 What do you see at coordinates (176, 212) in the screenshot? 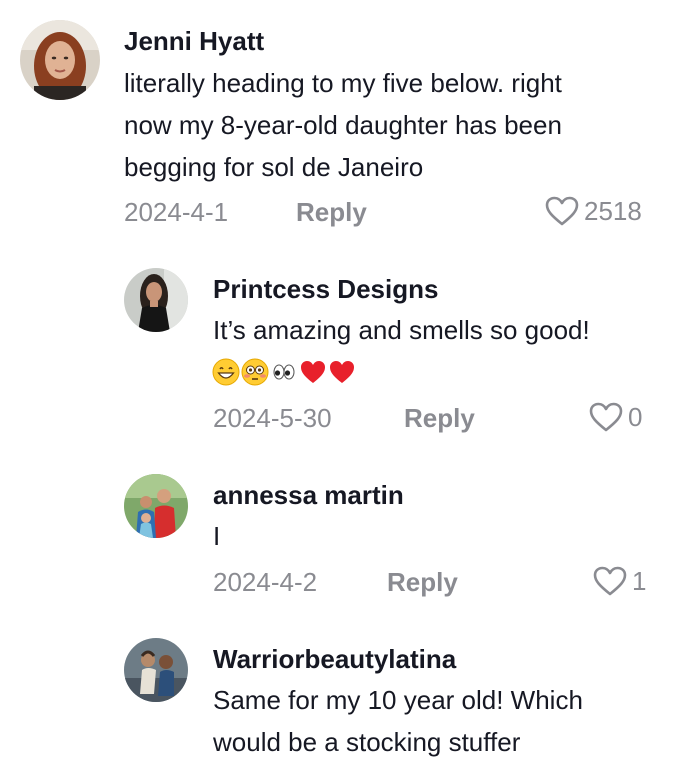
I see `comment-date: 2024-4-1` at bounding box center [176, 212].